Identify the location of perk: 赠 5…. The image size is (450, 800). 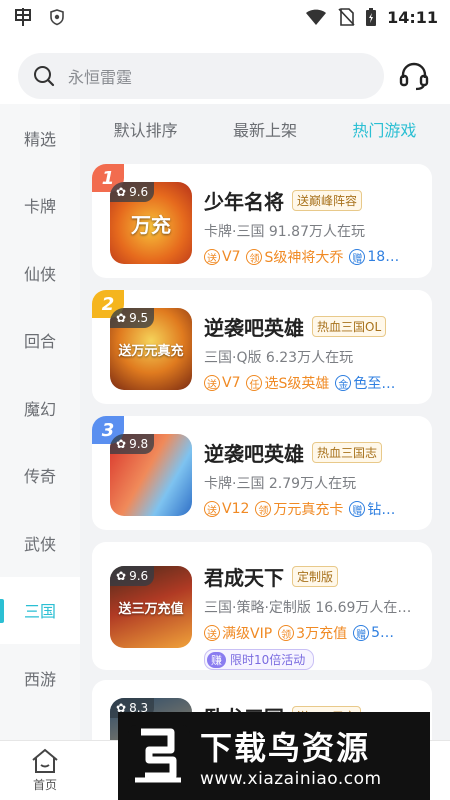
(373, 633).